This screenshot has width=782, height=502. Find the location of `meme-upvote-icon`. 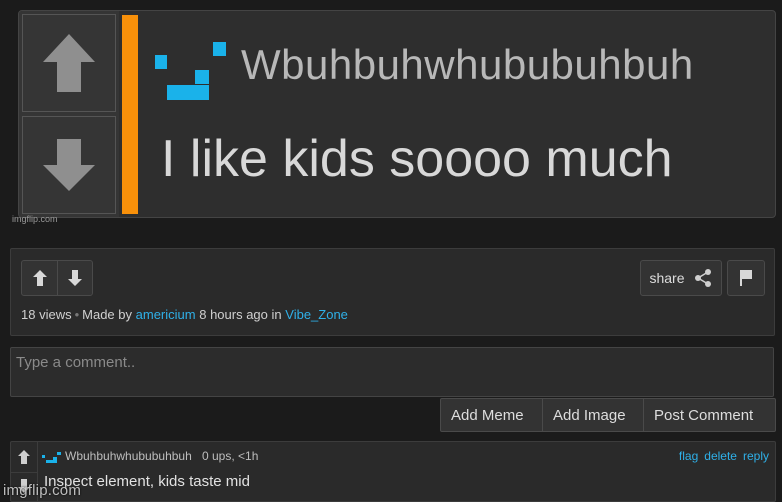

meme-upvote-icon is located at coordinates (69, 63).